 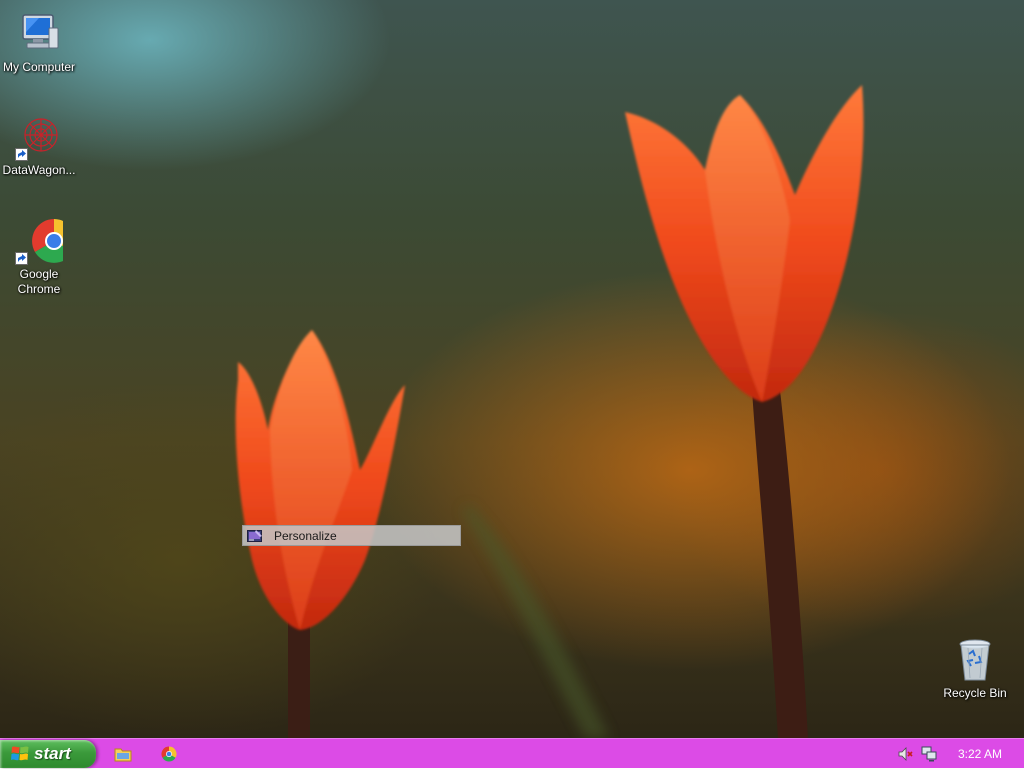 I want to click on desktop-icon-my-computer: My Computer, so click(x=39, y=42).